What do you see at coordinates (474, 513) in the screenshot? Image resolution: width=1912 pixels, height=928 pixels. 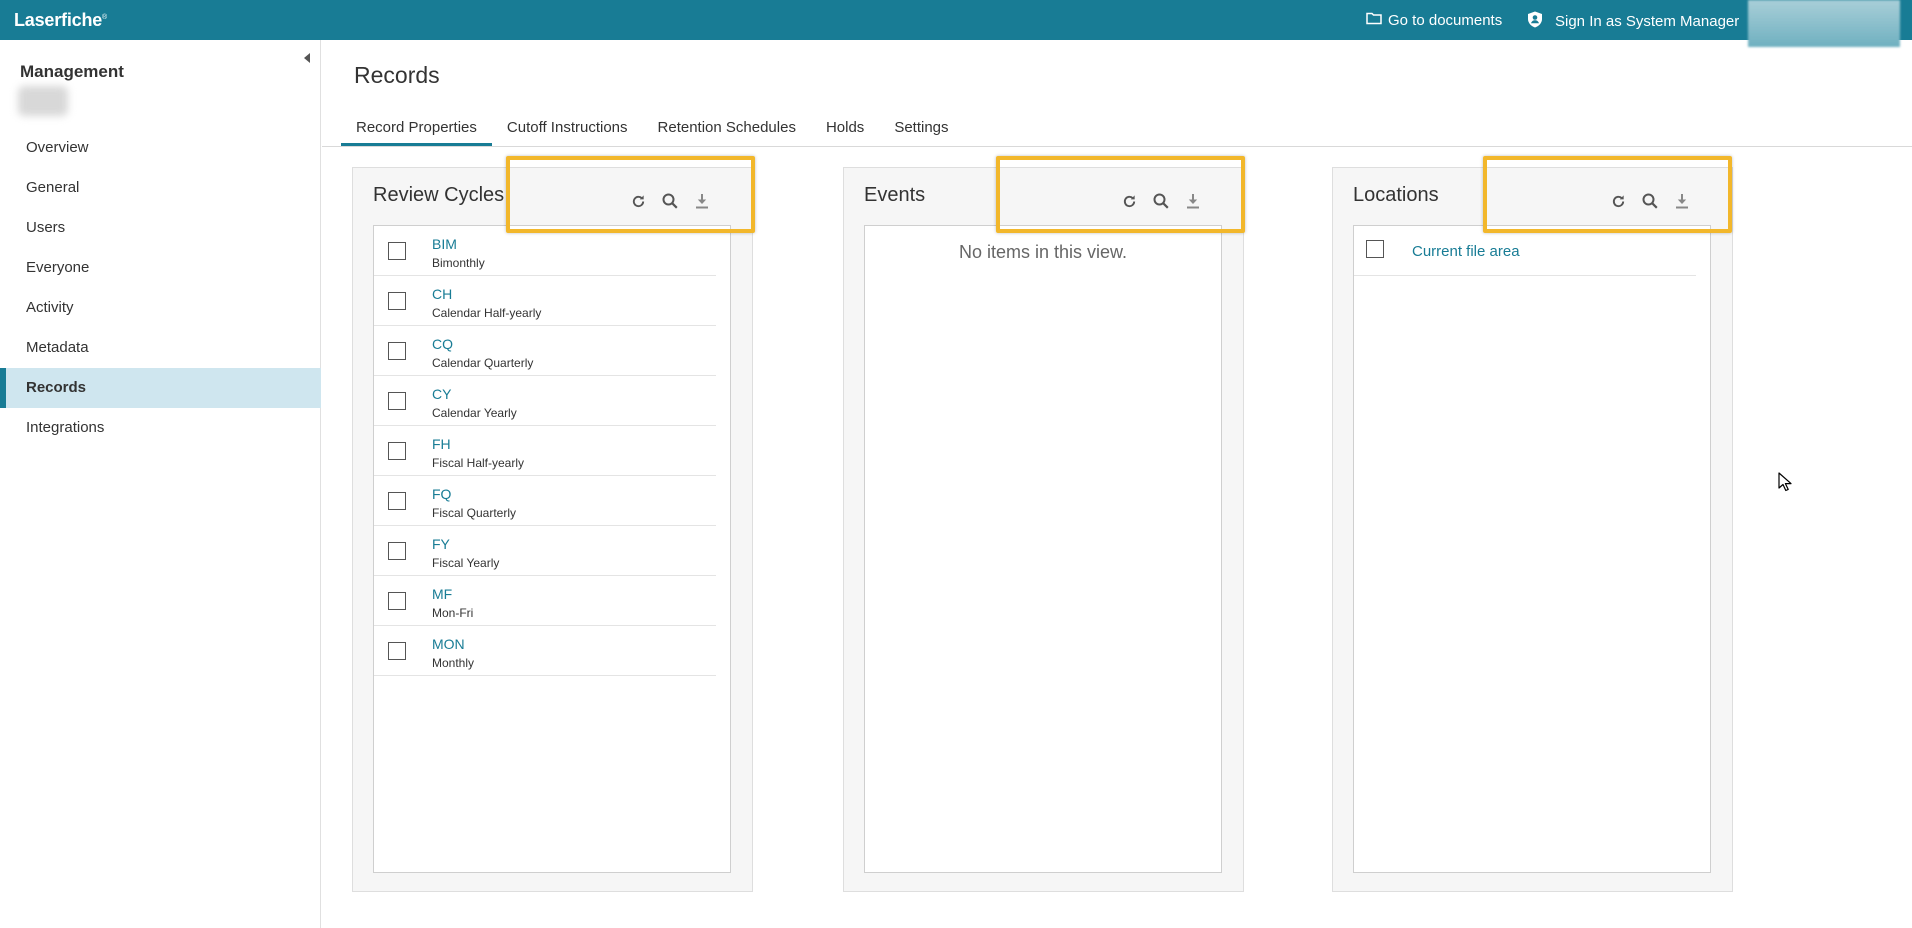 I see `review-cycle-description: Fiscal Quarterly` at bounding box center [474, 513].